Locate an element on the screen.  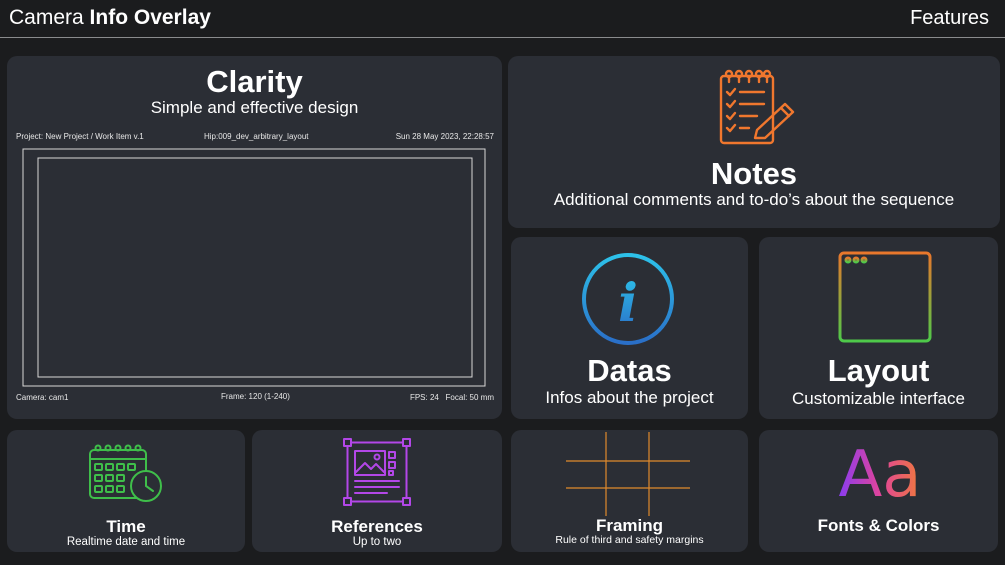
notepad-icon is located at coordinates (757, 107).